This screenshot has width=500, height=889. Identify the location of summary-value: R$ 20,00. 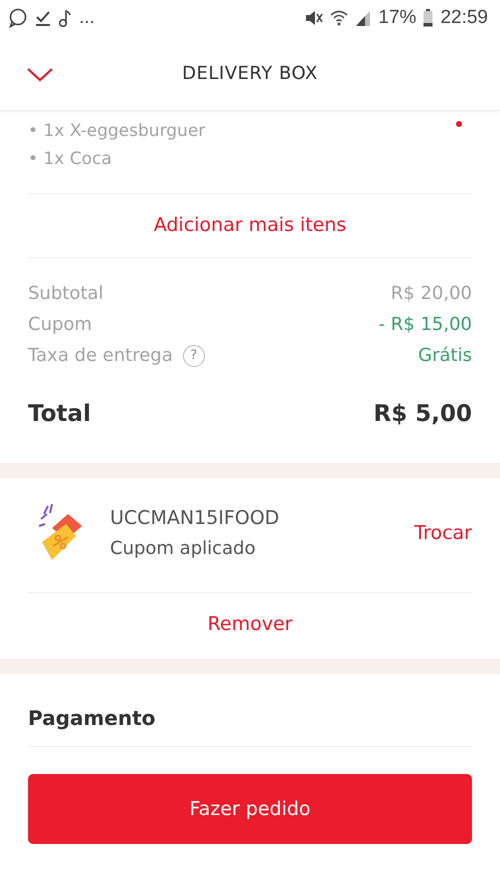
(431, 293).